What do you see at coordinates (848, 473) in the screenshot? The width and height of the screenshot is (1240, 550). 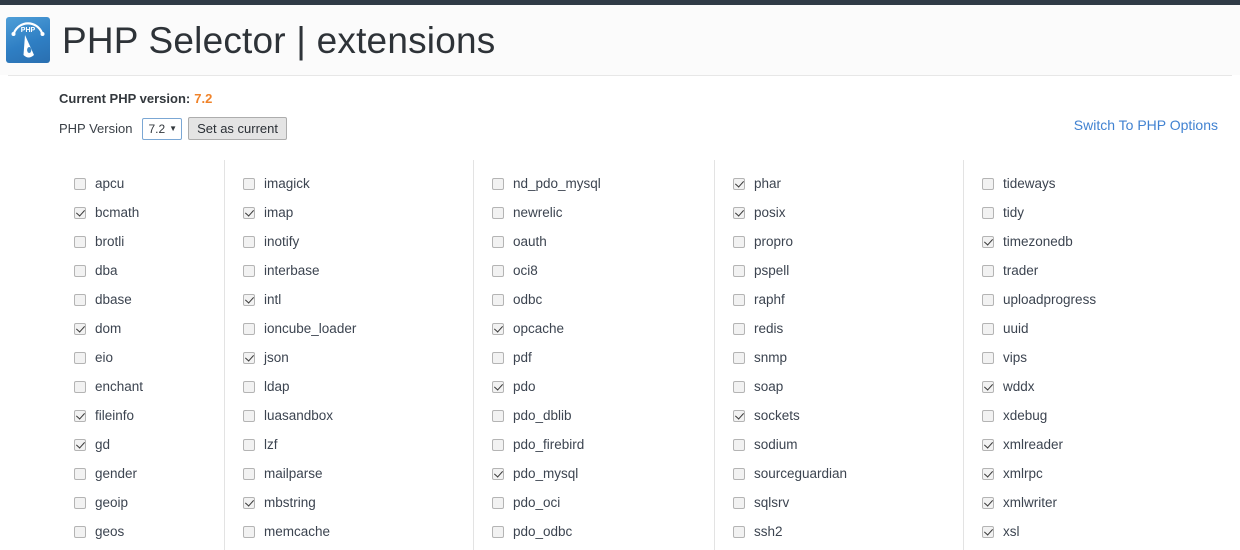 I see `extension-row: sourceguardian` at bounding box center [848, 473].